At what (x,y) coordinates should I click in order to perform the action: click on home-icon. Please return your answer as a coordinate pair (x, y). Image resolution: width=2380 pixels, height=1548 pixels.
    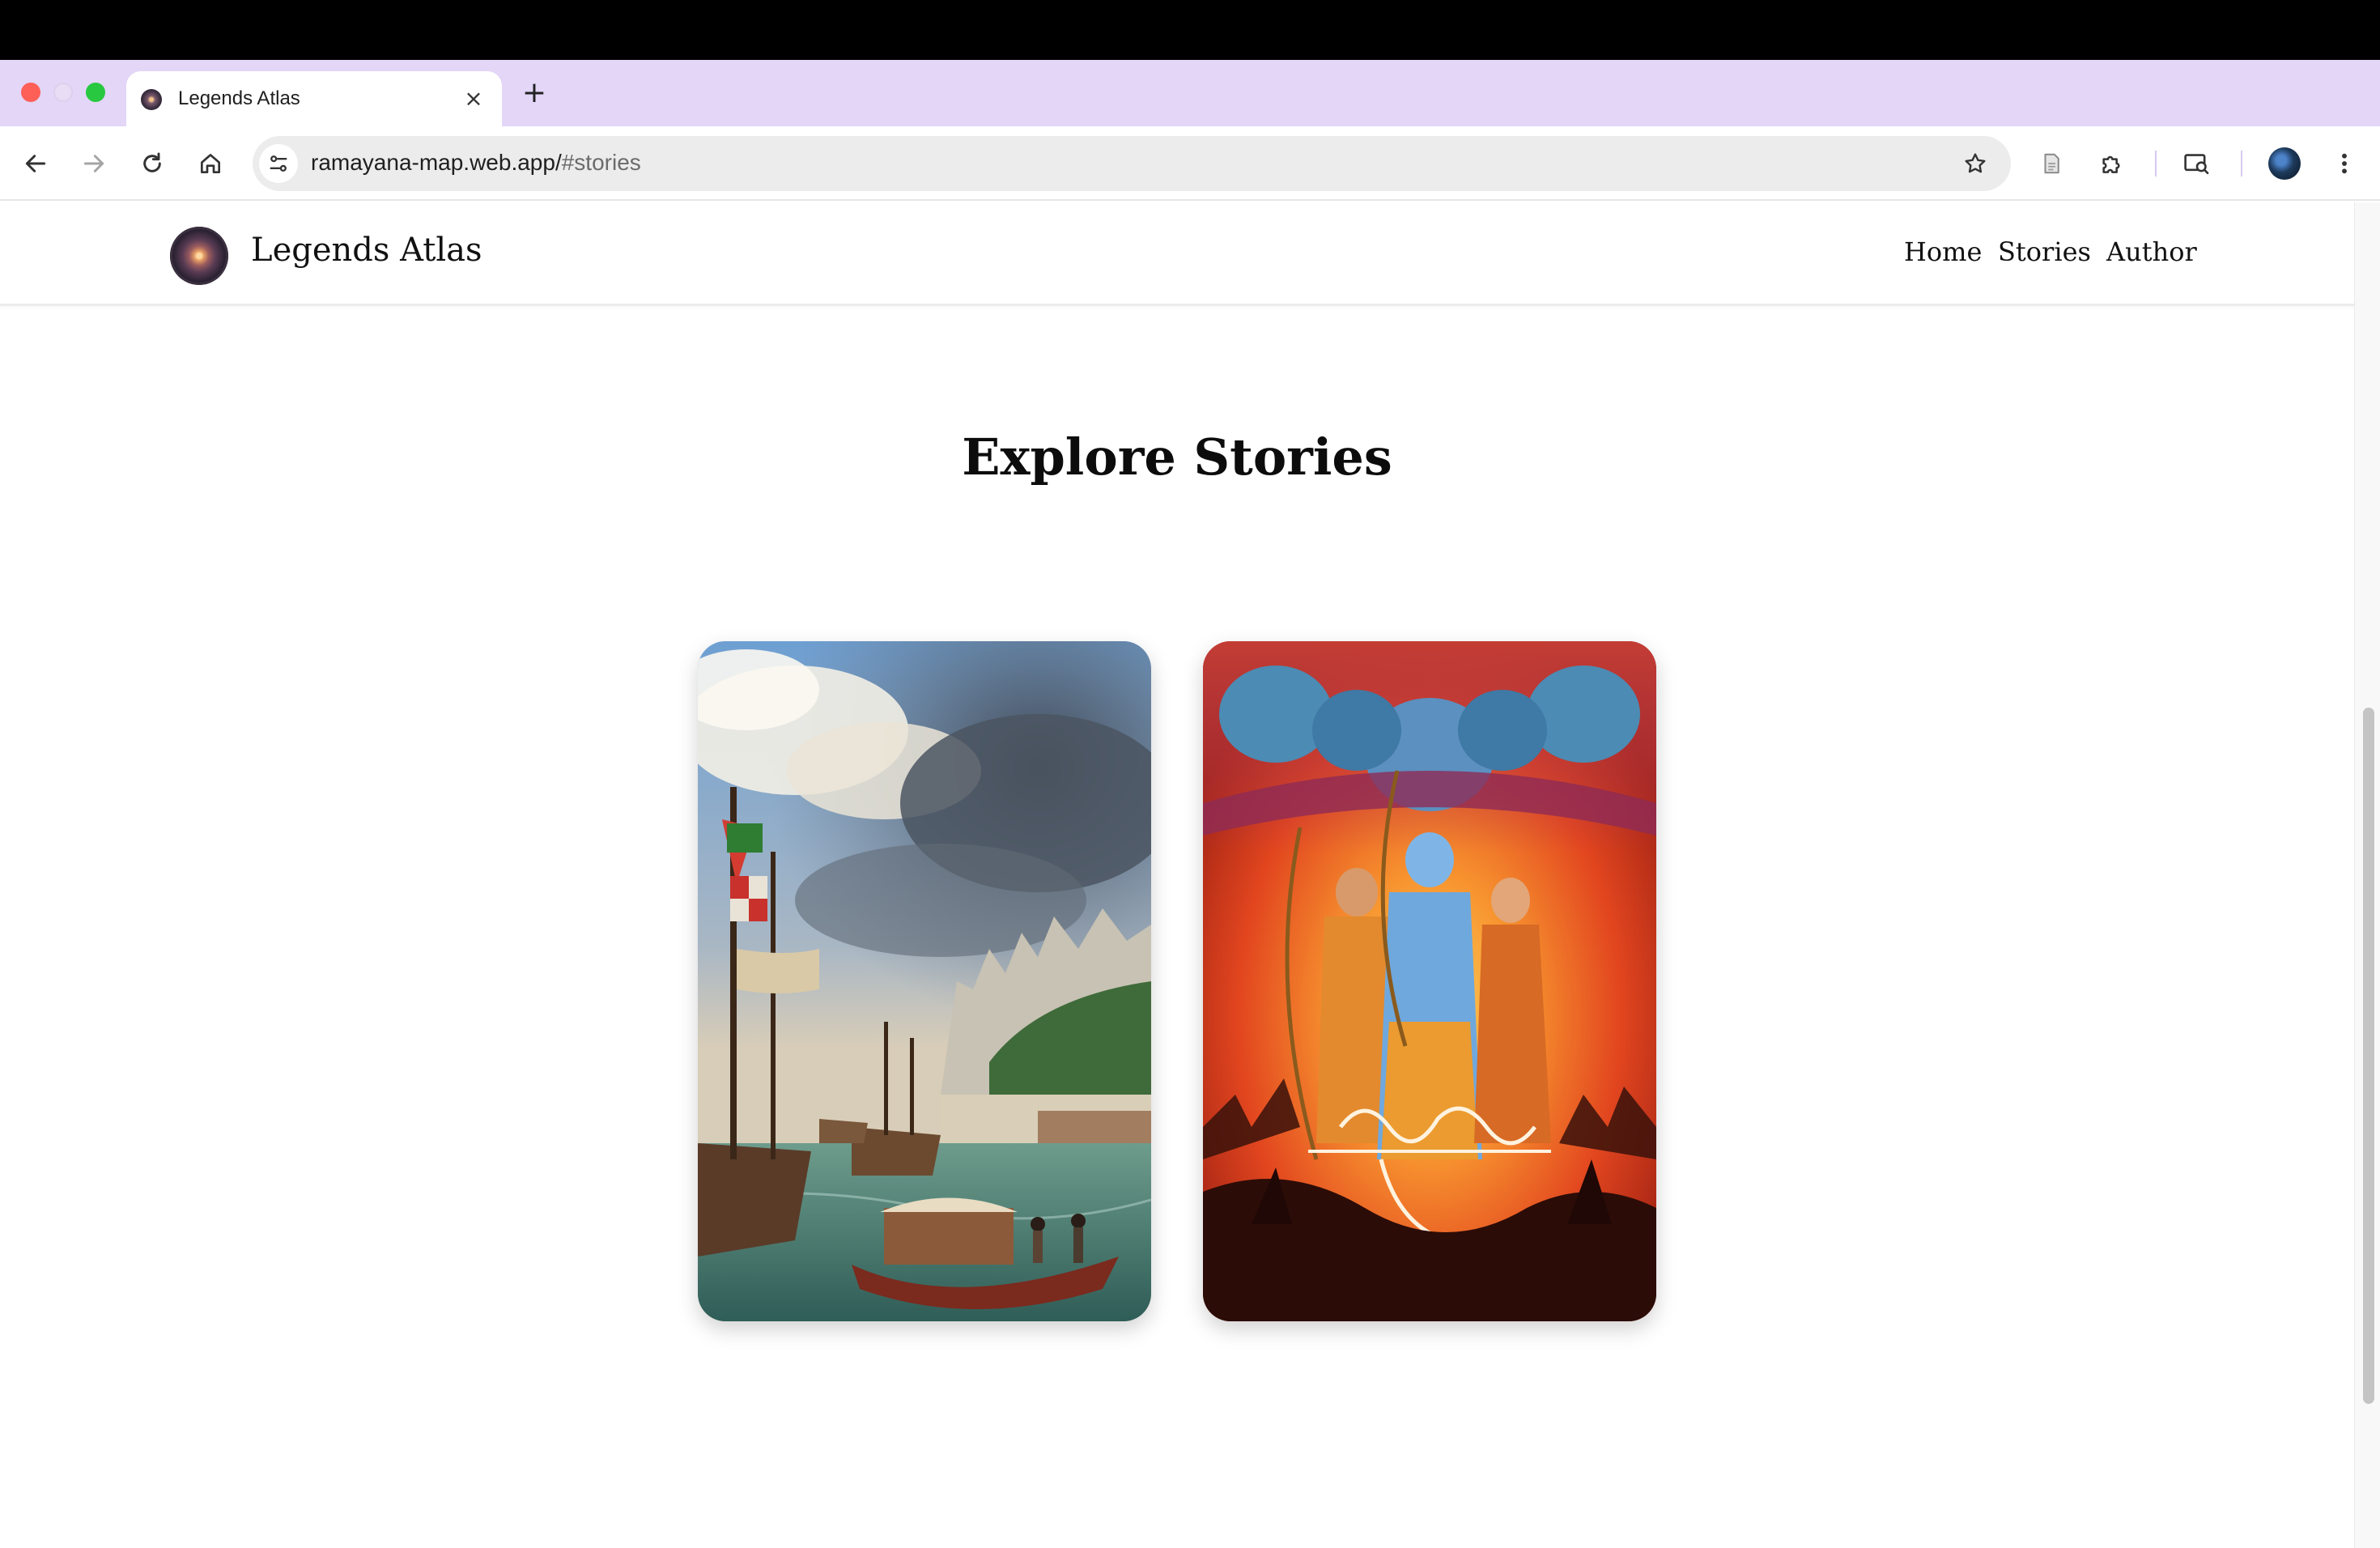
    Looking at the image, I should click on (211, 164).